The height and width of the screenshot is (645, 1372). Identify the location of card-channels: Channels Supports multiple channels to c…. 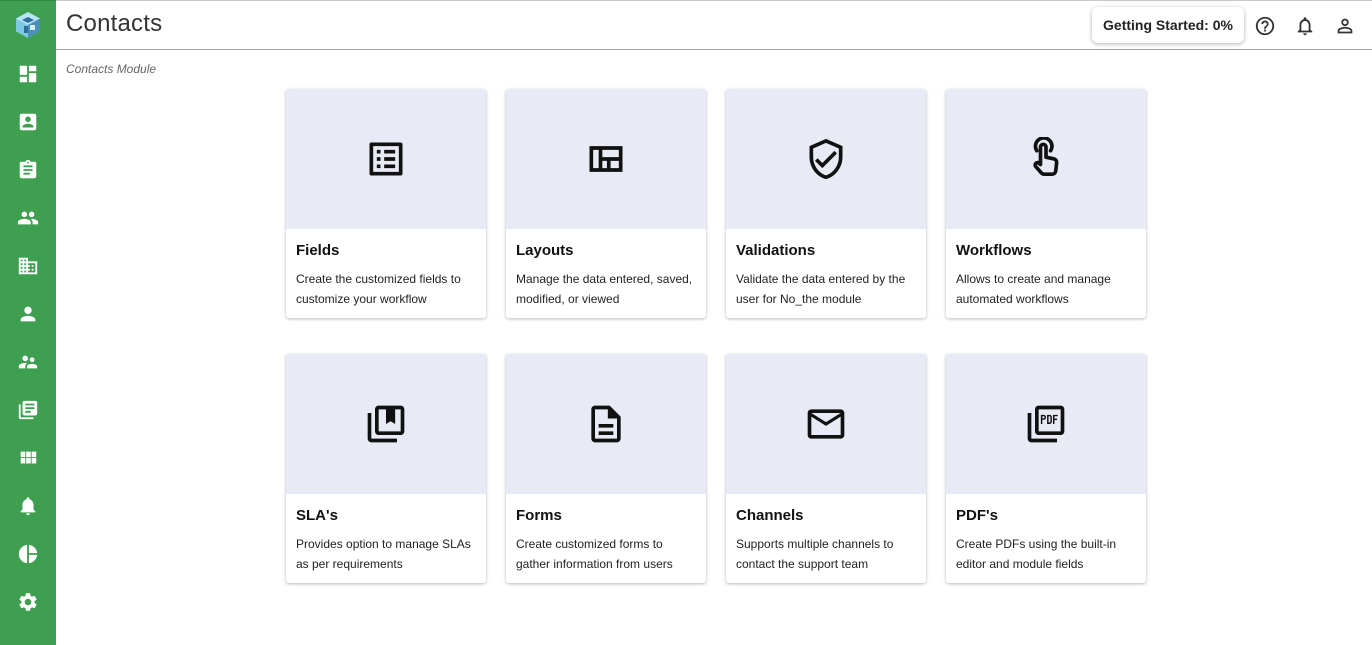
(826, 468).